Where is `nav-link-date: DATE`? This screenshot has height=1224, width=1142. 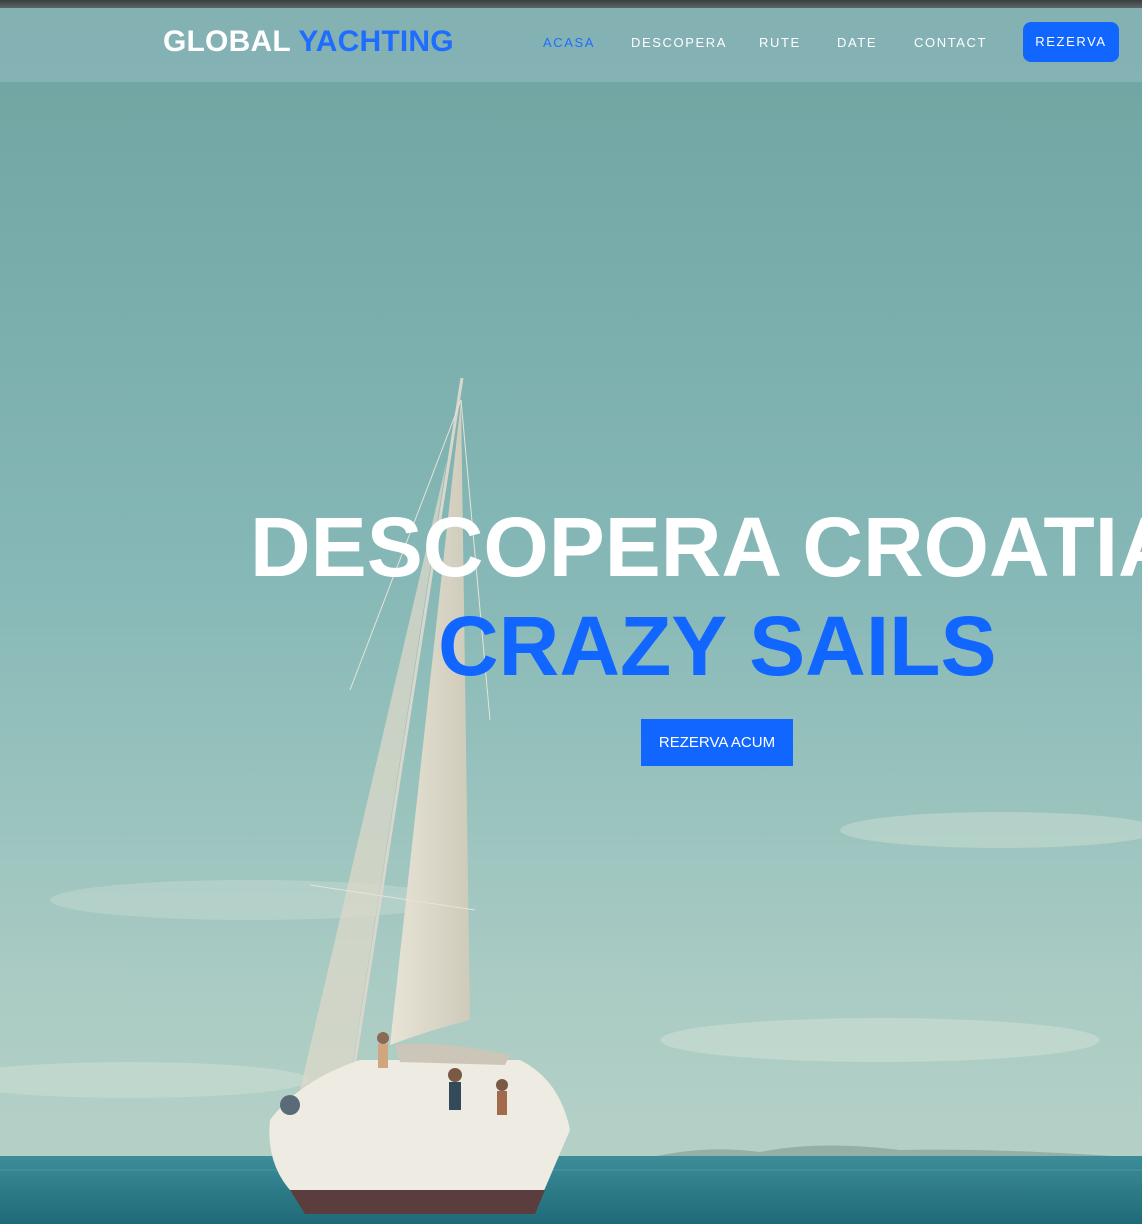 nav-link-date: DATE is located at coordinates (857, 42).